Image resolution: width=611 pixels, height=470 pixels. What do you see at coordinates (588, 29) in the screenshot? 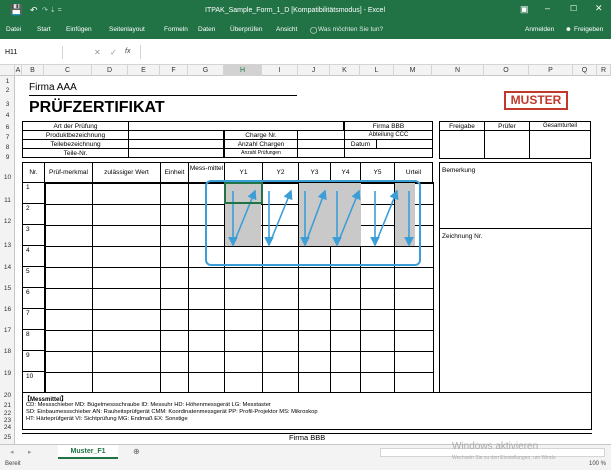
I see `share-button: Freigeben` at bounding box center [588, 29].